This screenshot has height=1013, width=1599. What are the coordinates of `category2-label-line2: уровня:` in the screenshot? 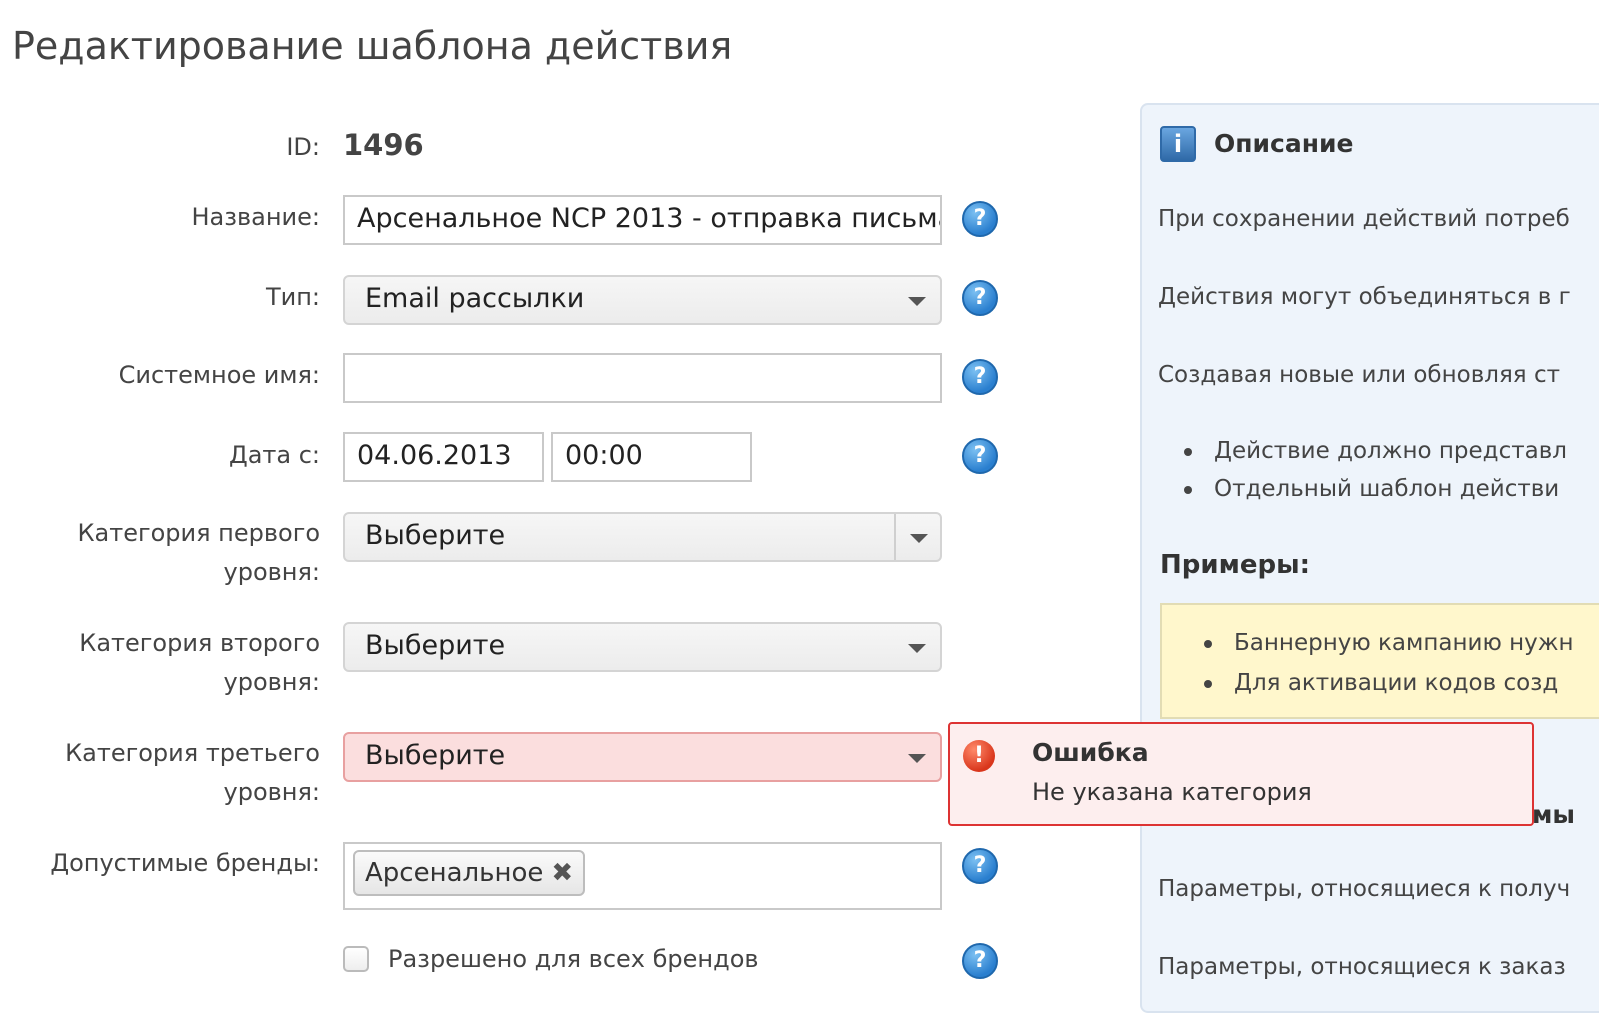 It's located at (271, 682).